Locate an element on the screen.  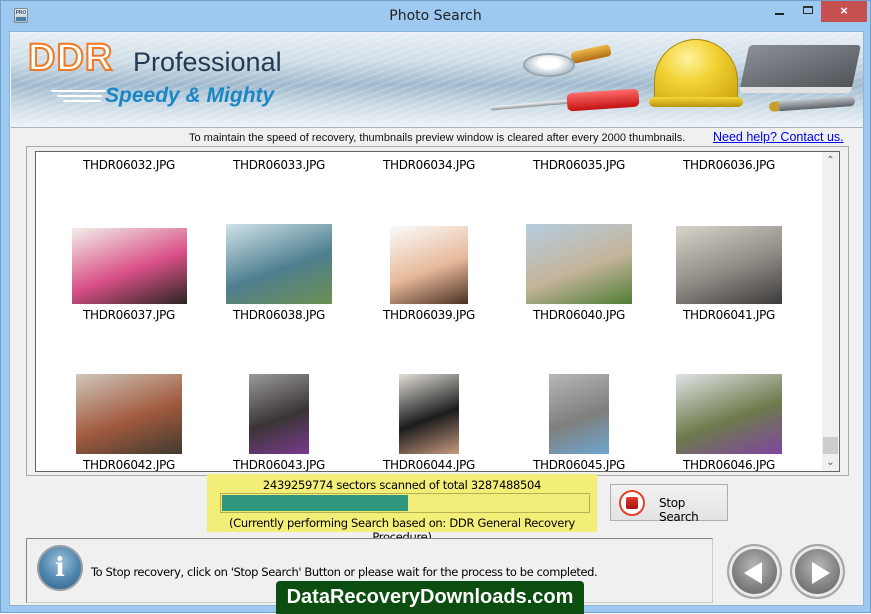
arrow-left-icon is located at coordinates (753, 573).